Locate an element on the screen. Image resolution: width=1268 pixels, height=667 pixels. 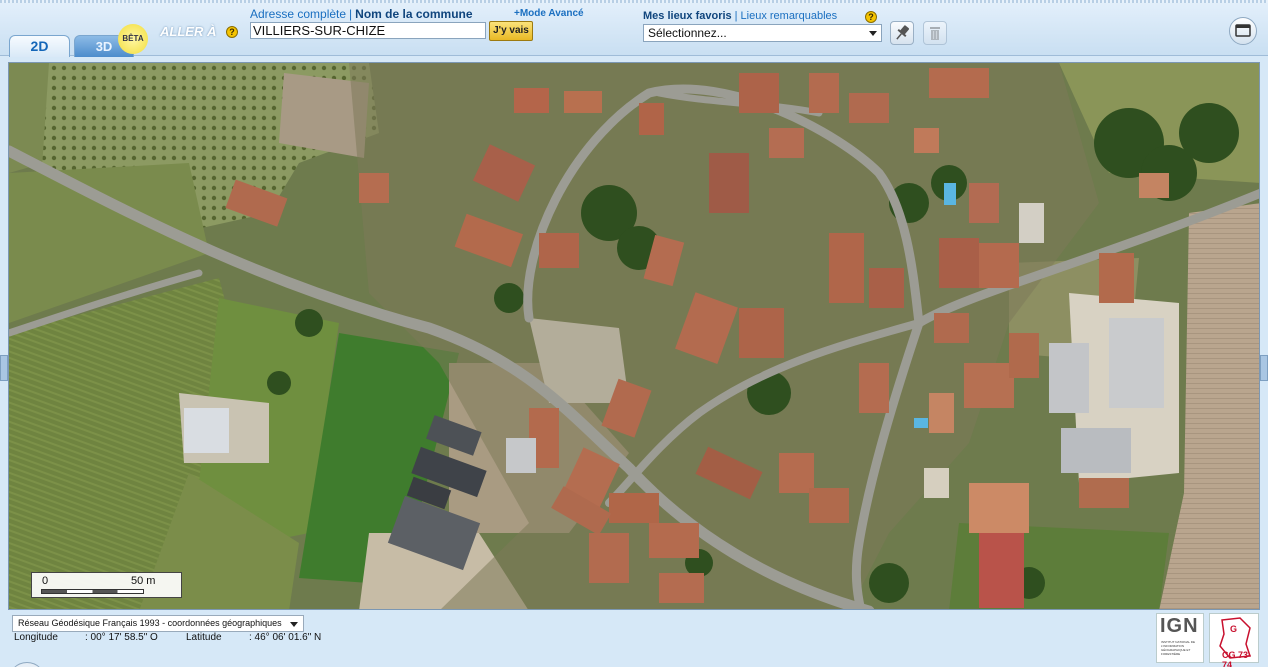
commune-search-input is located at coordinates (368, 30).